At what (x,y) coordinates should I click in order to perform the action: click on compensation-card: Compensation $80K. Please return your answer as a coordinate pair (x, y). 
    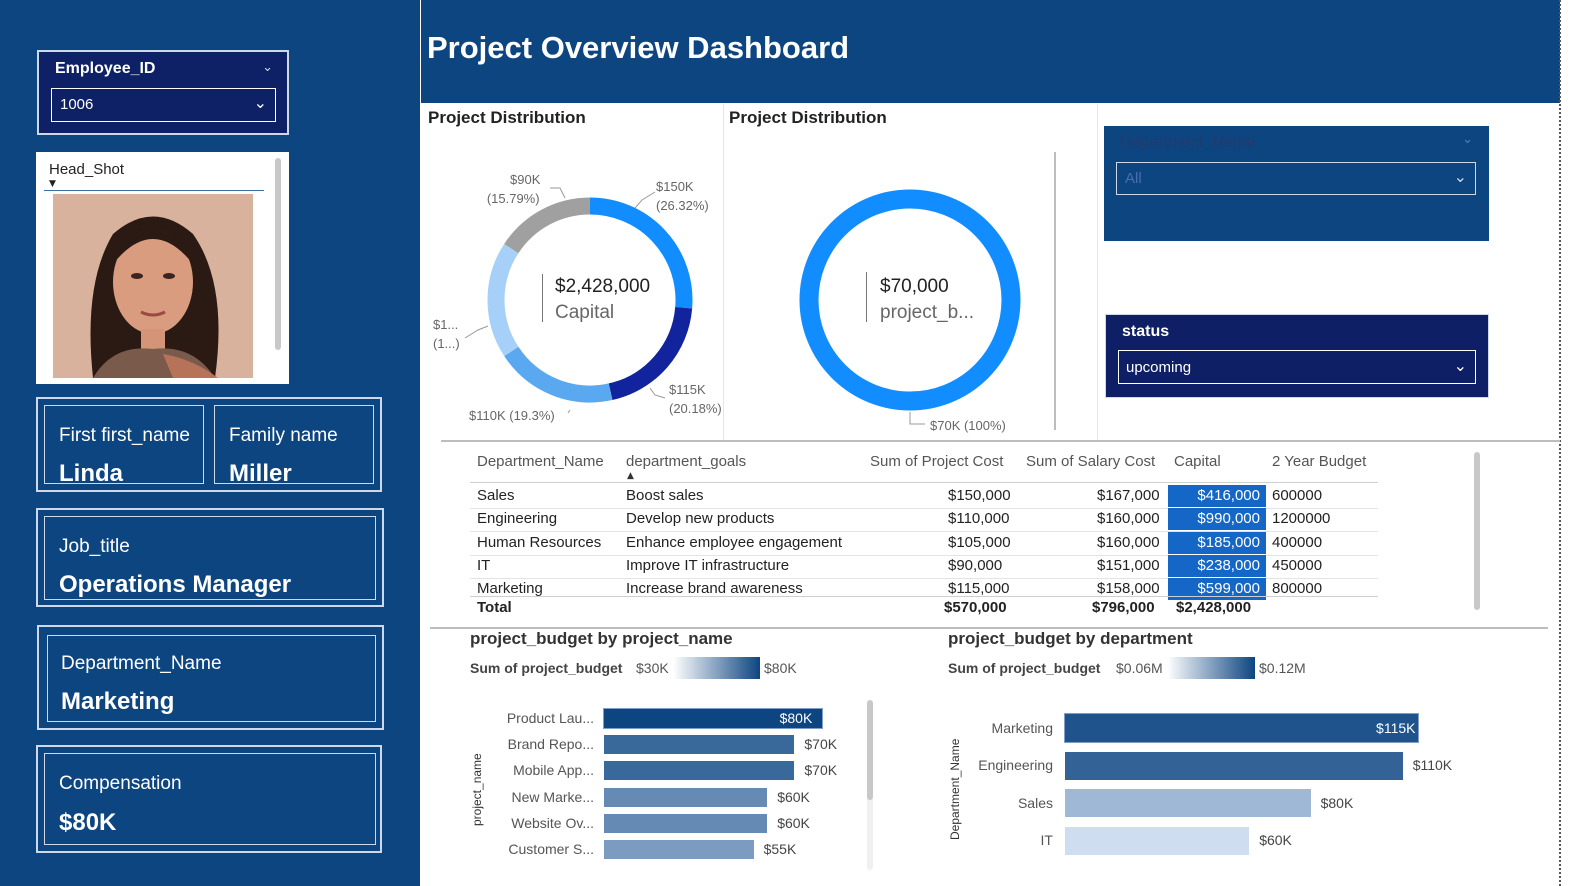
    Looking at the image, I should click on (209, 799).